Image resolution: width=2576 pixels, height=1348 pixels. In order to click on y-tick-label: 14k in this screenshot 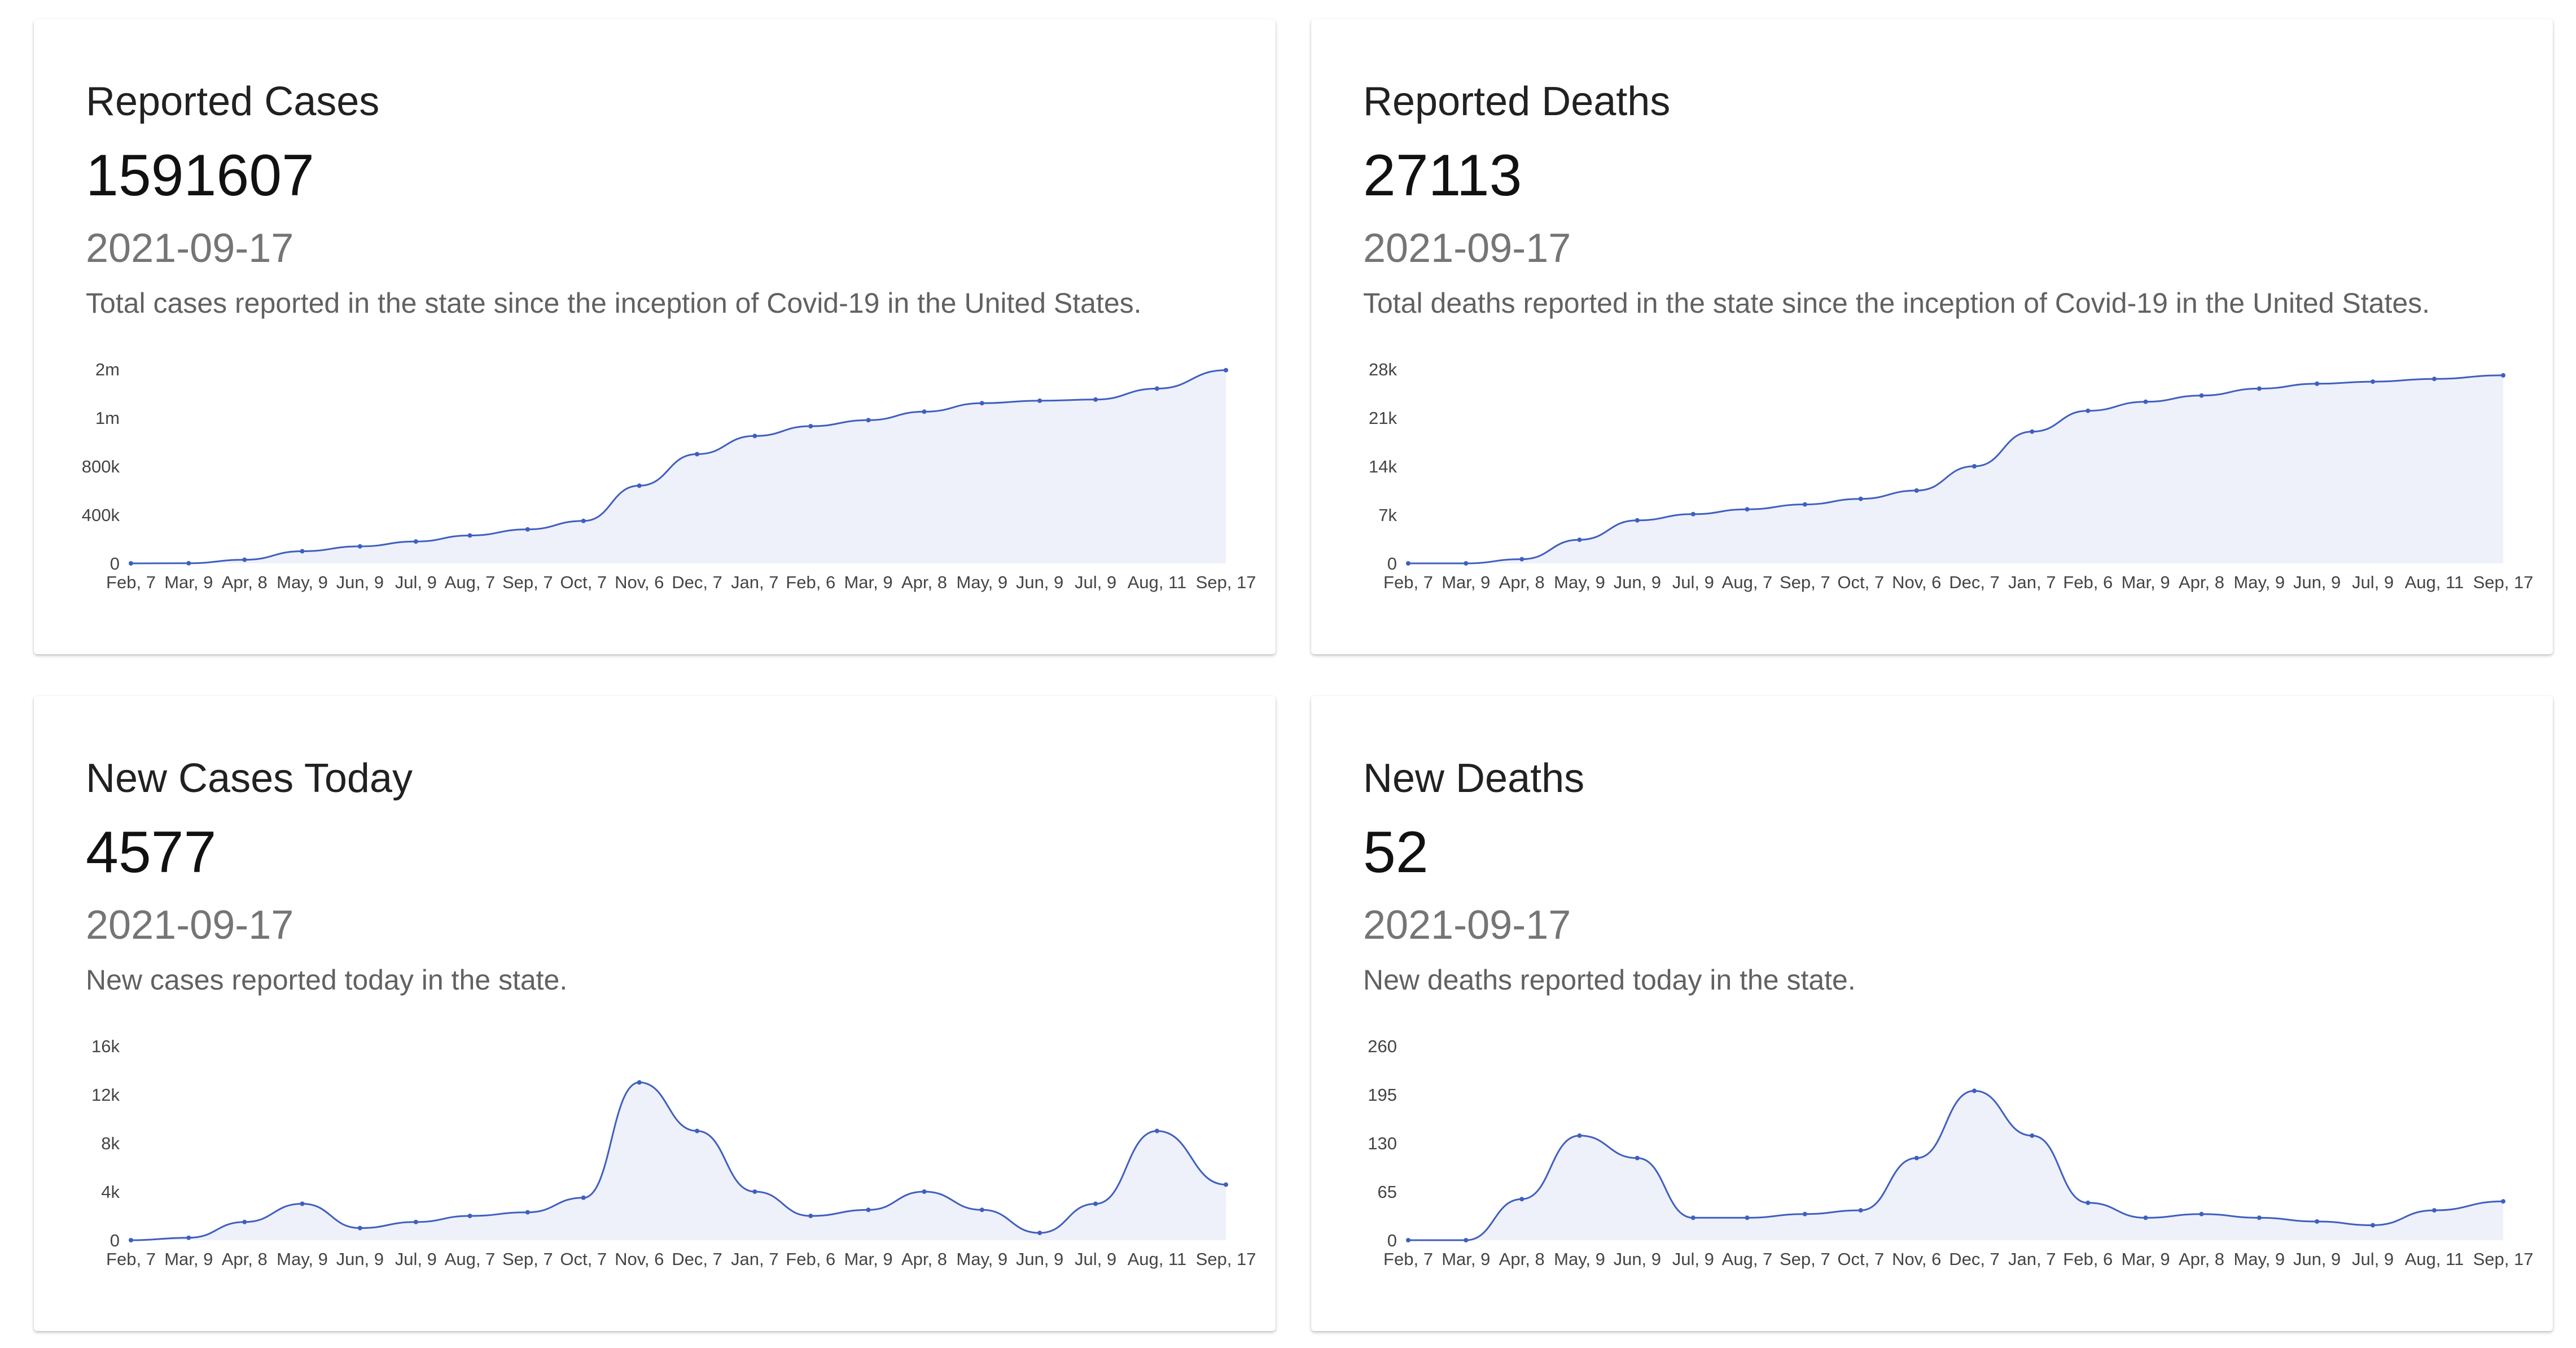, I will do `click(1383, 467)`.